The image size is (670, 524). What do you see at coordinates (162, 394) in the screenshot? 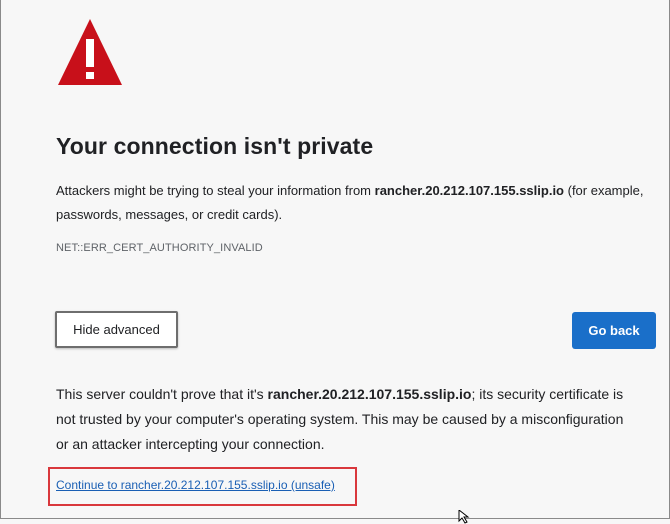
I see `details-text-before: This server couldn't prove that it's` at bounding box center [162, 394].